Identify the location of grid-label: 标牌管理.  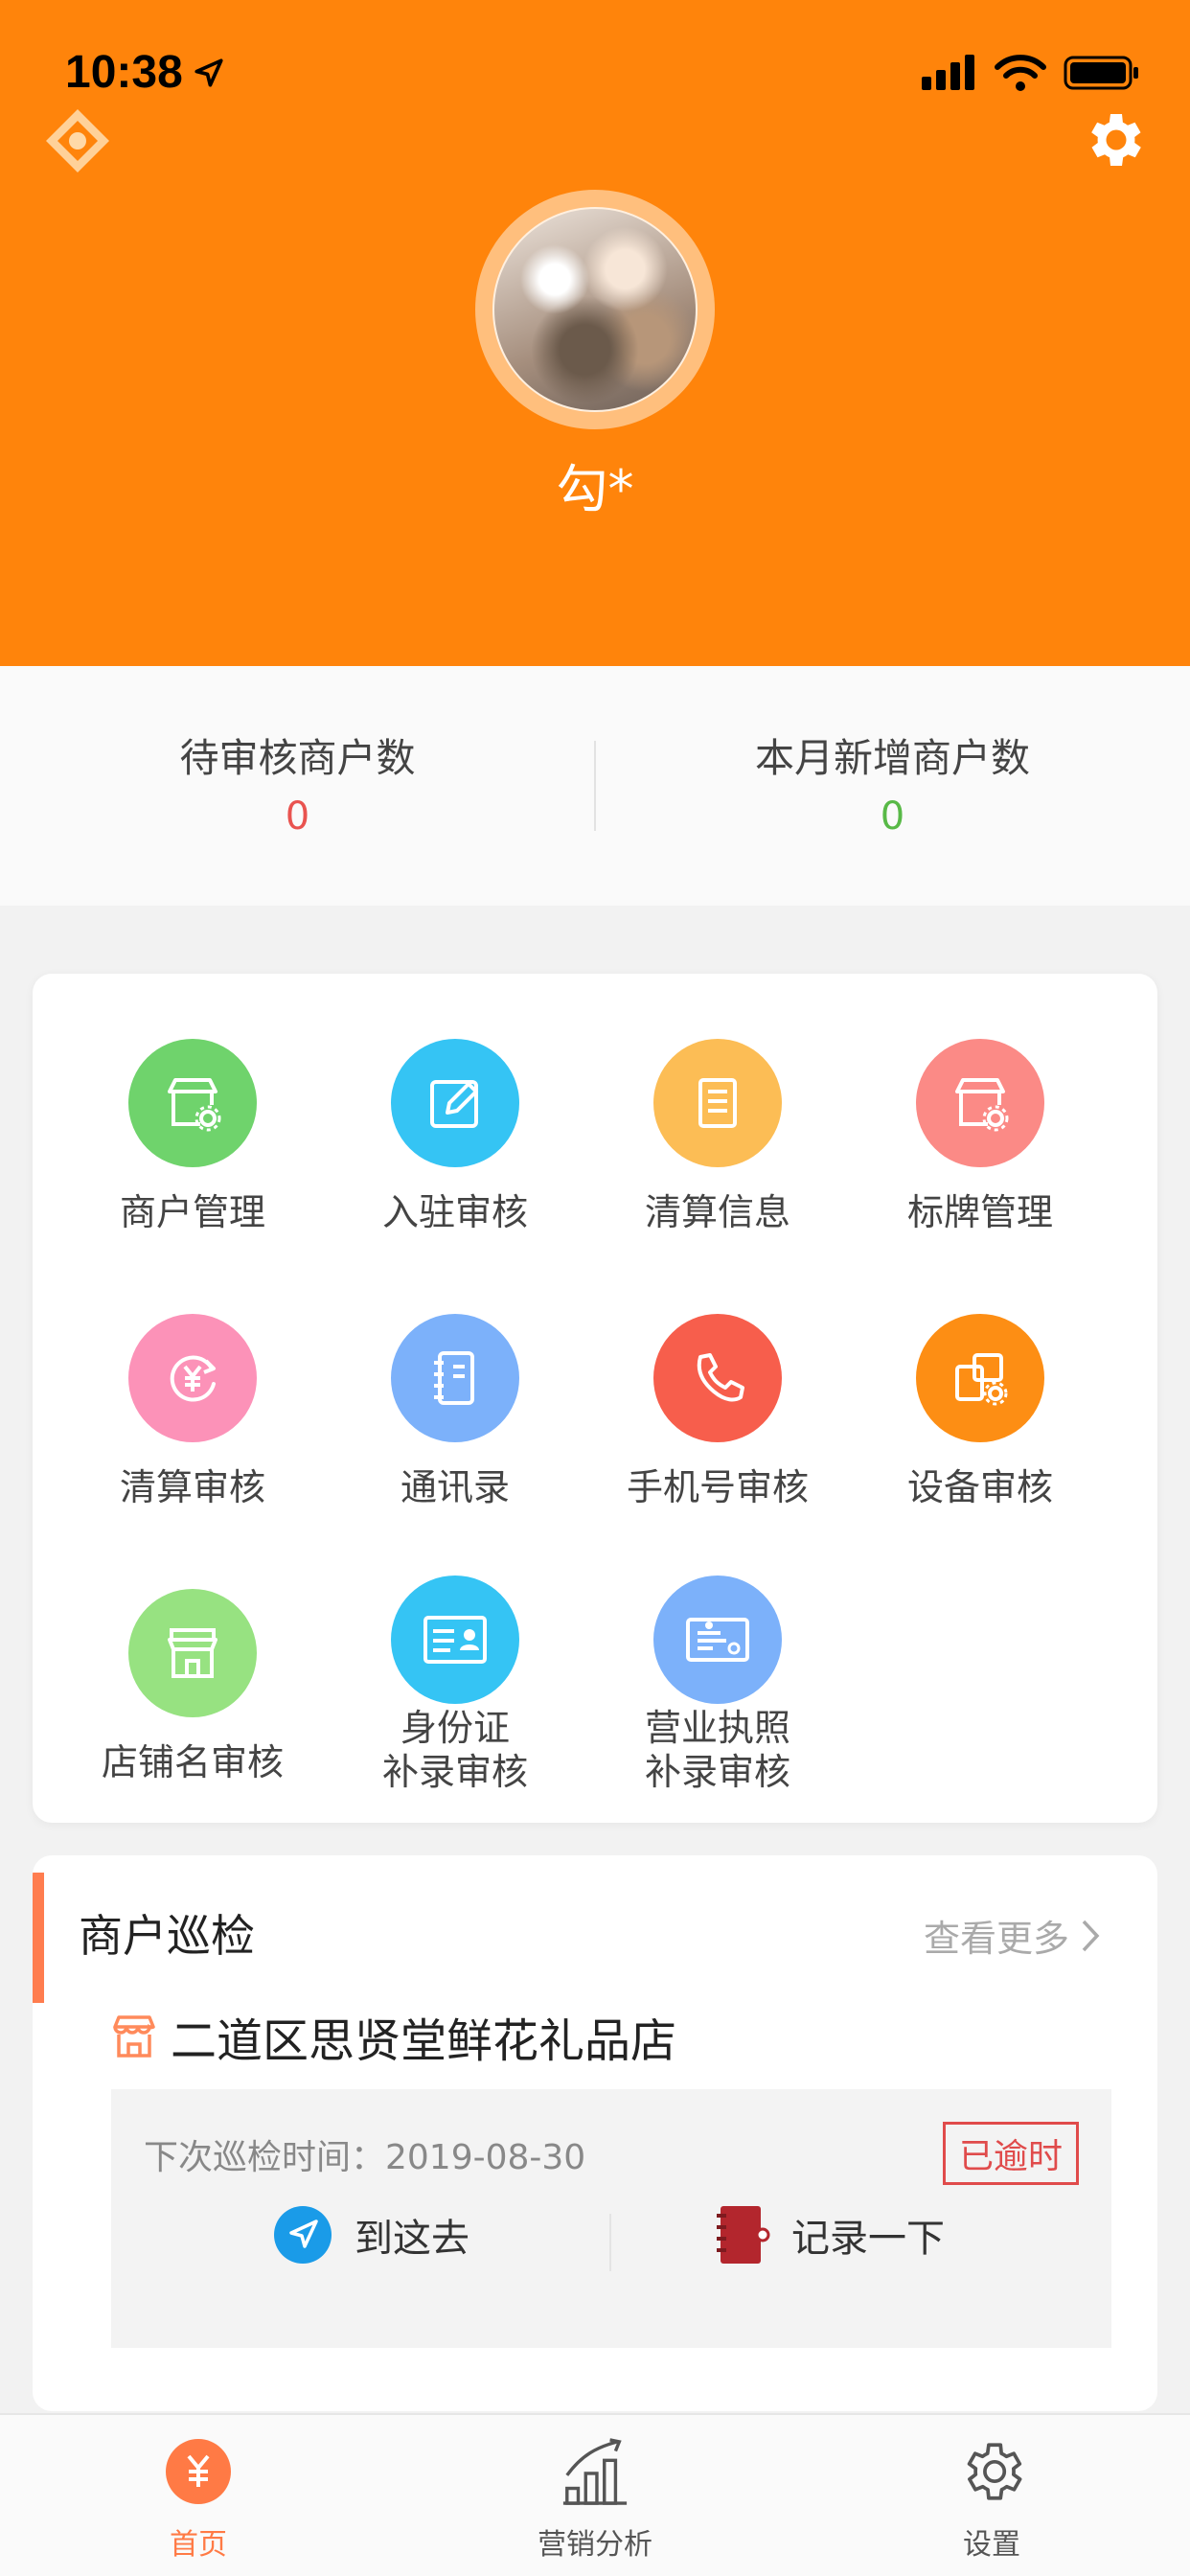
(980, 1212).